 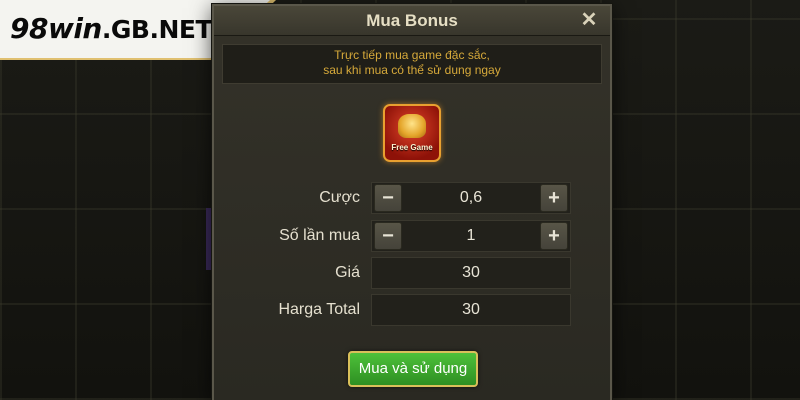 I want to click on buy-and-use-button: Mua và sử dụng, so click(x=413, y=369).